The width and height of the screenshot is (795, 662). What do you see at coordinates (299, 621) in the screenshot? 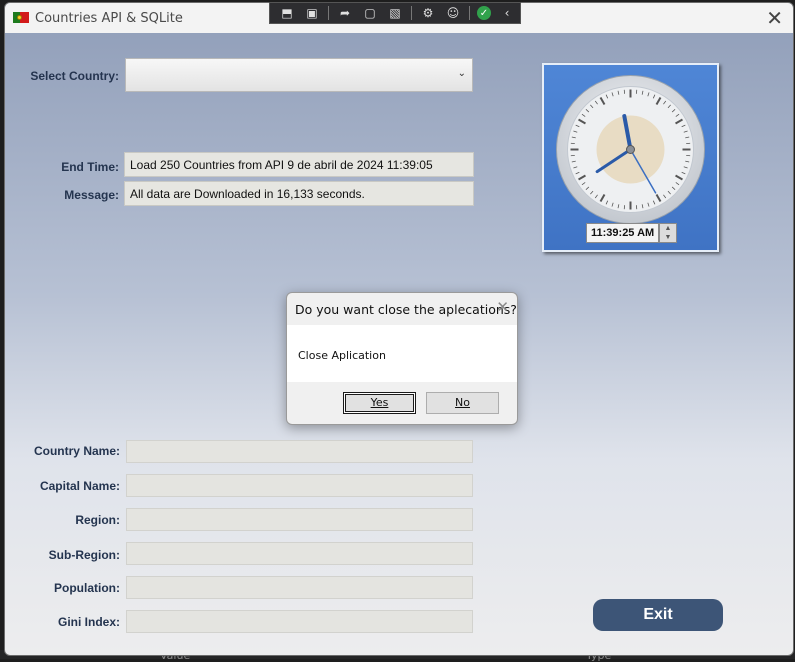
I see `gini-index-field` at bounding box center [299, 621].